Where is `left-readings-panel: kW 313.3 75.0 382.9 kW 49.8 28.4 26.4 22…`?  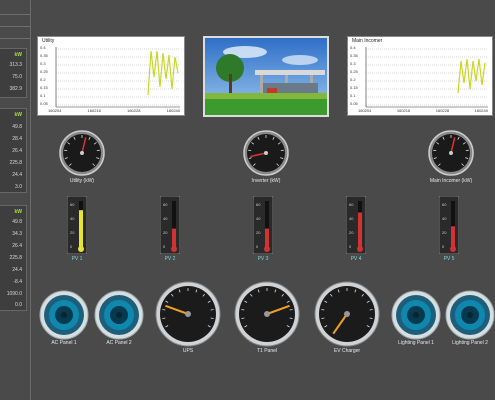
left-readings-panel: kW 313.3 75.0 382.9 kW 49.8 28.4 26.4 22… is located at coordinates (15, 200).